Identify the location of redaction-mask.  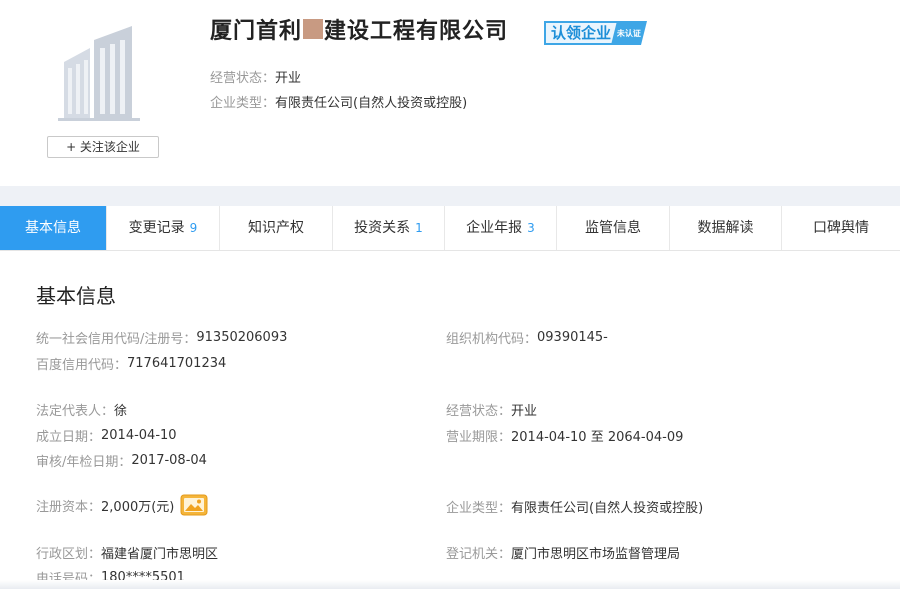
(313, 29).